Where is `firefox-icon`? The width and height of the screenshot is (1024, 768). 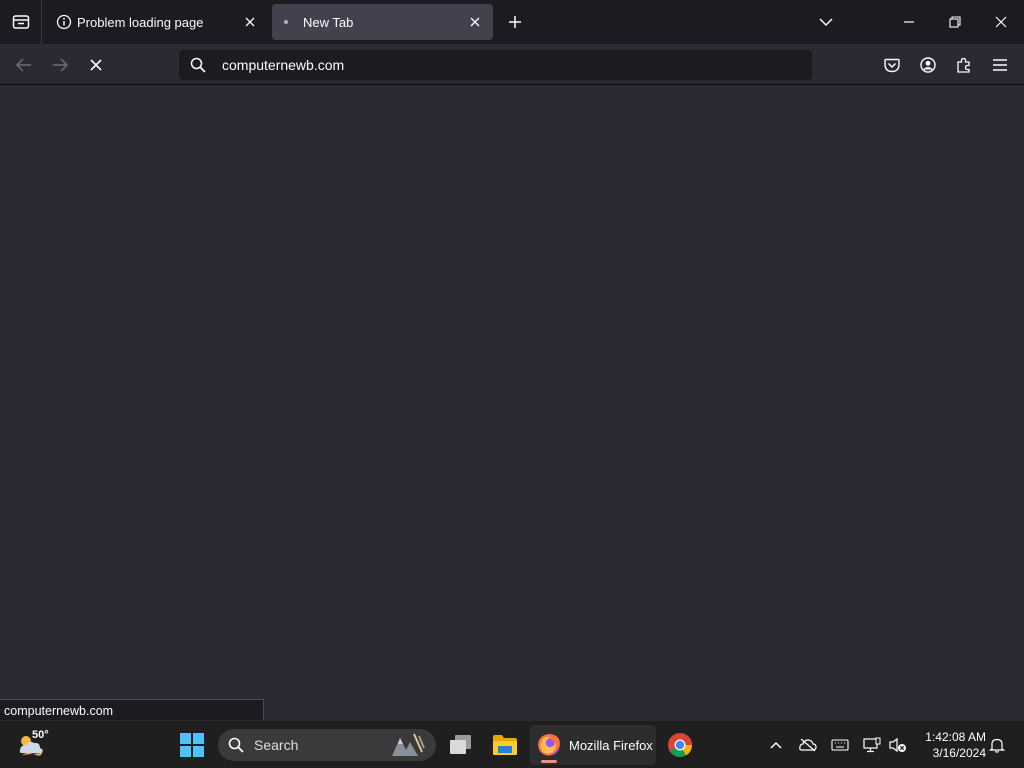
firefox-icon is located at coordinates (549, 745).